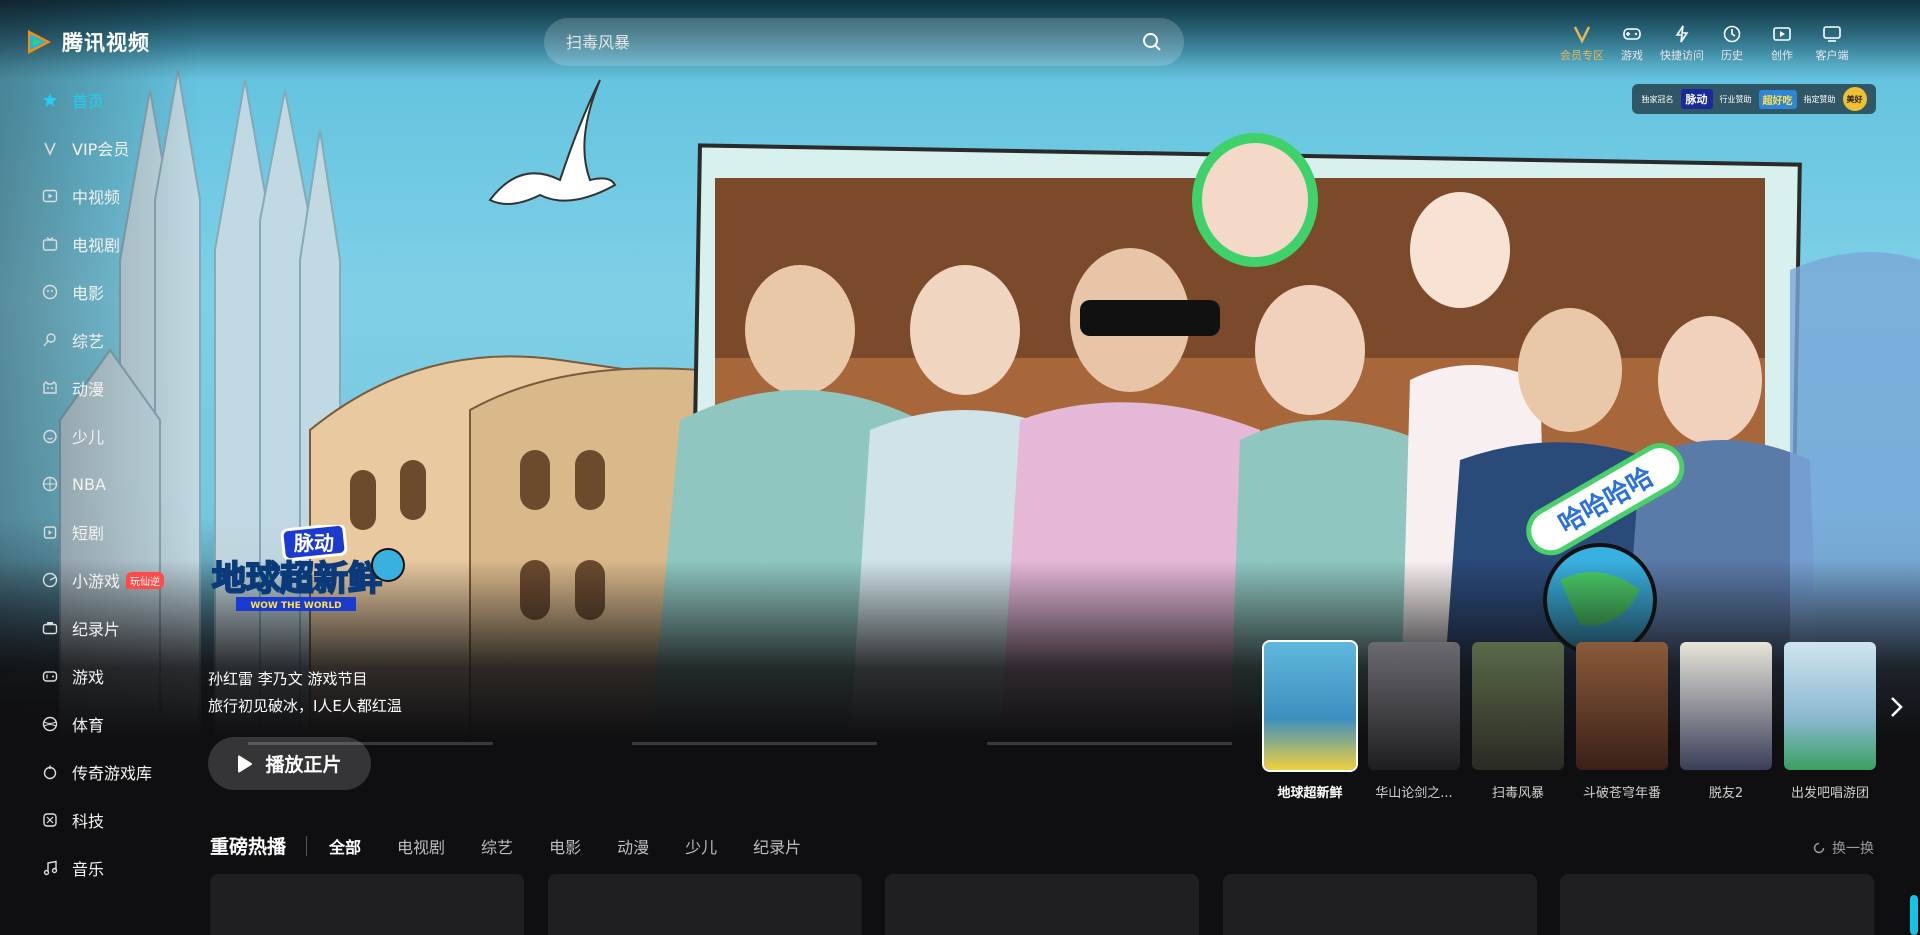 The height and width of the screenshot is (935, 1920). I want to click on chevron-right-icon, so click(1896, 707).